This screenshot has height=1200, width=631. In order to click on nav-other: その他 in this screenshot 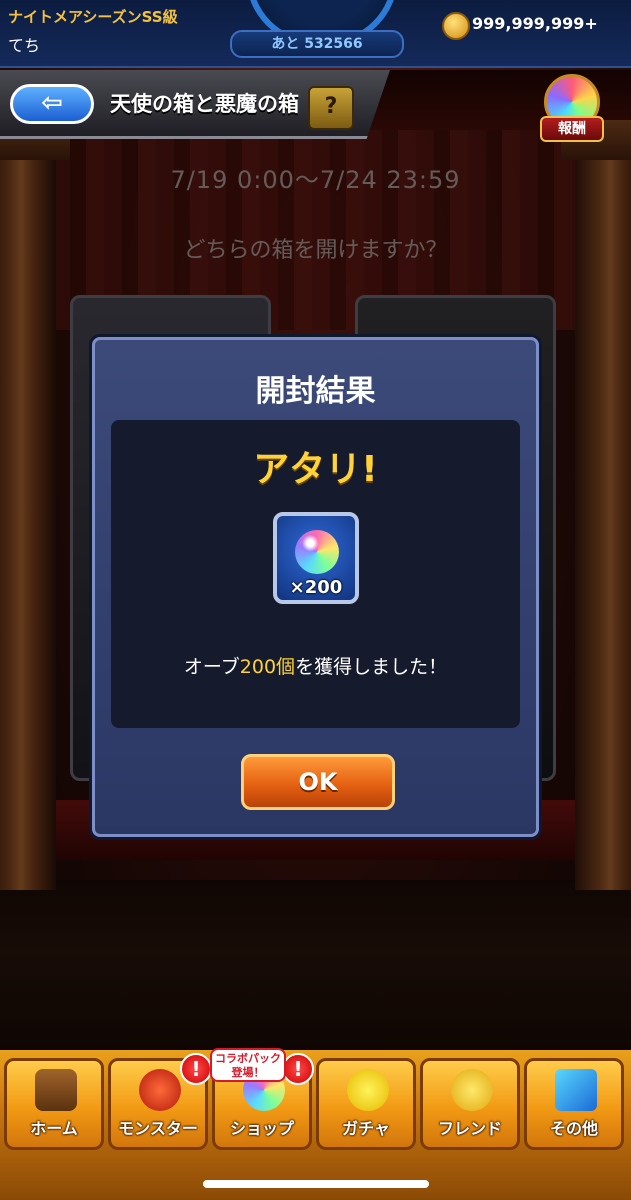, I will do `click(574, 1104)`.